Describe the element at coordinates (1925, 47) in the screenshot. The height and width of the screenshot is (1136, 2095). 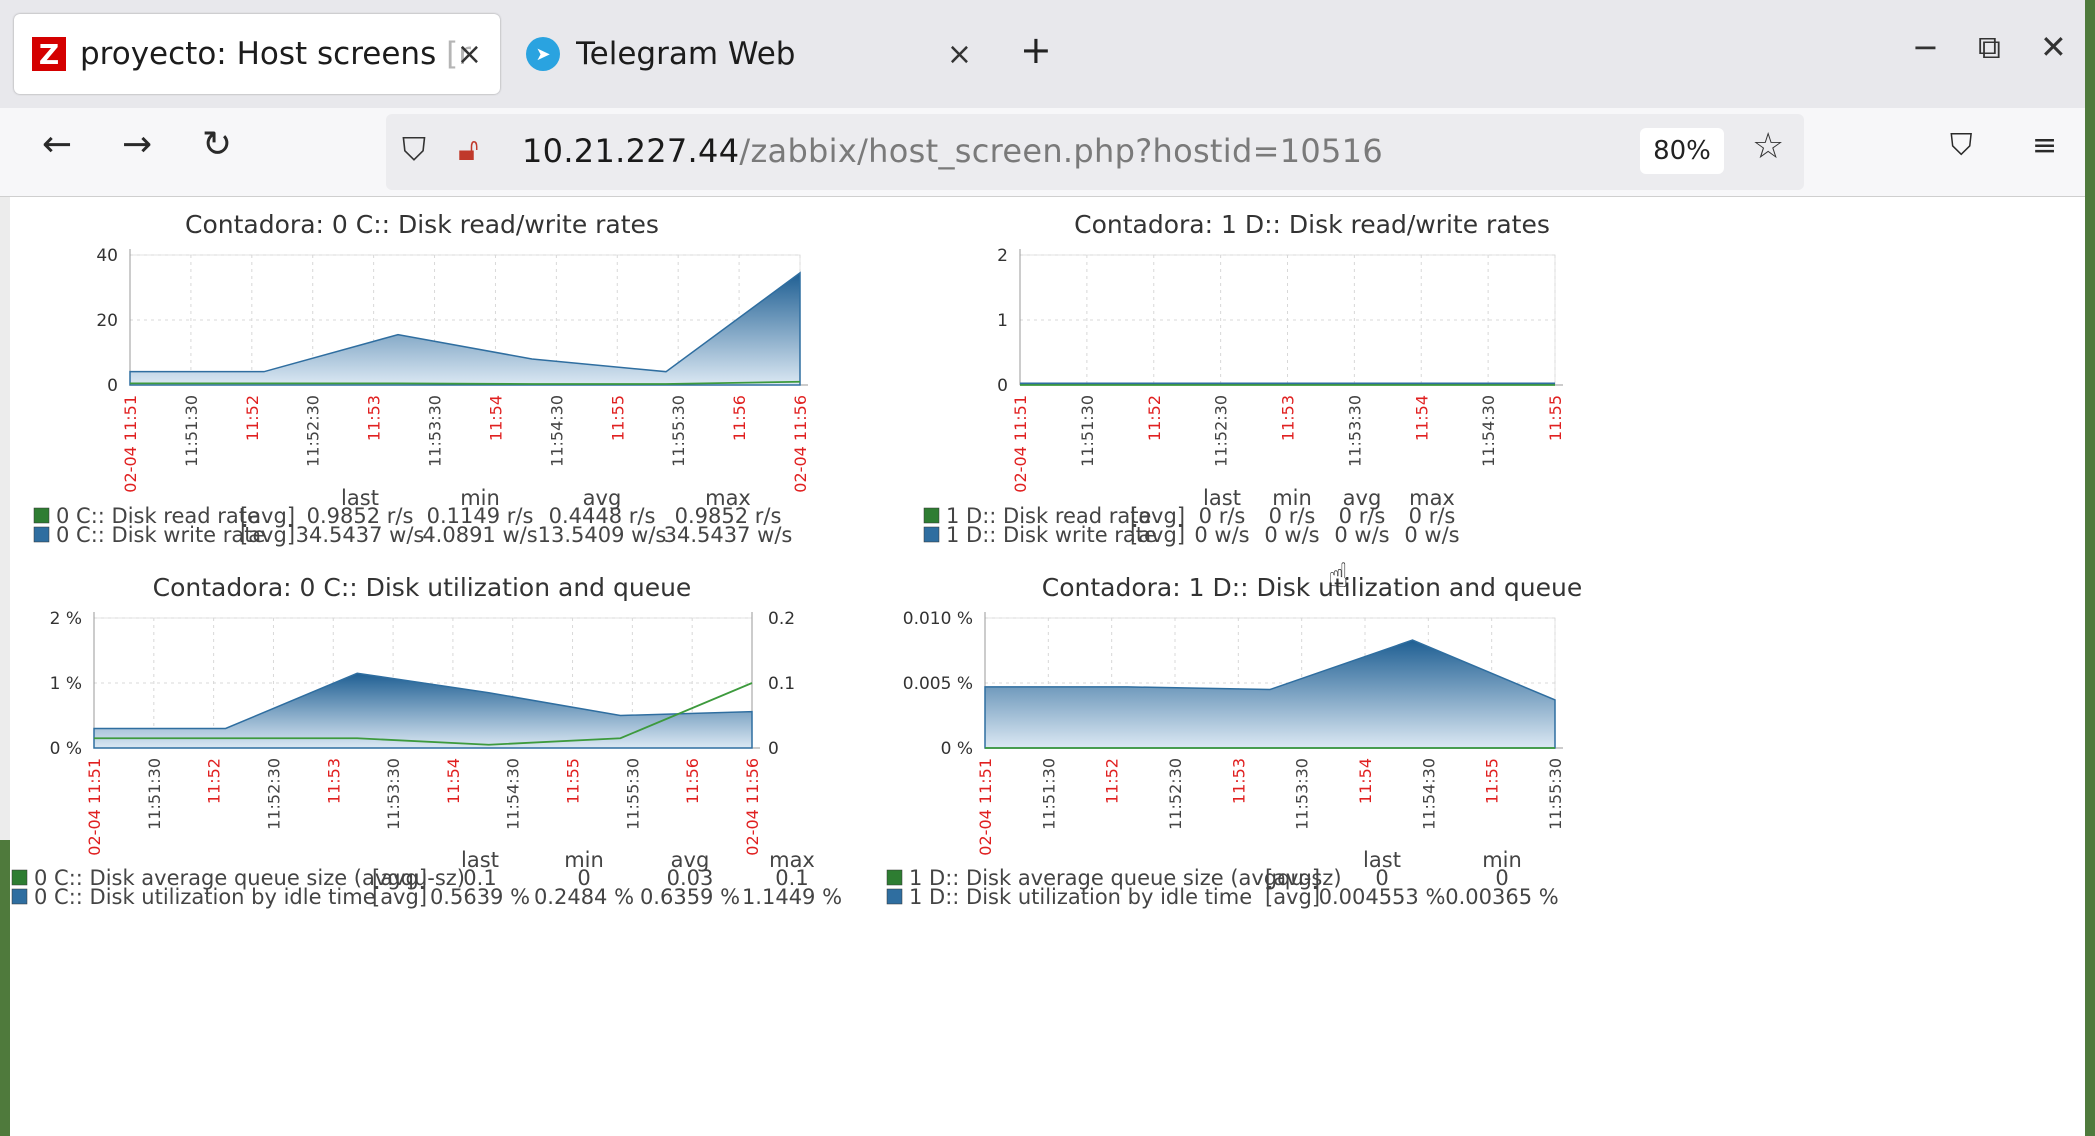
I see `minimize-icon: −` at that location.